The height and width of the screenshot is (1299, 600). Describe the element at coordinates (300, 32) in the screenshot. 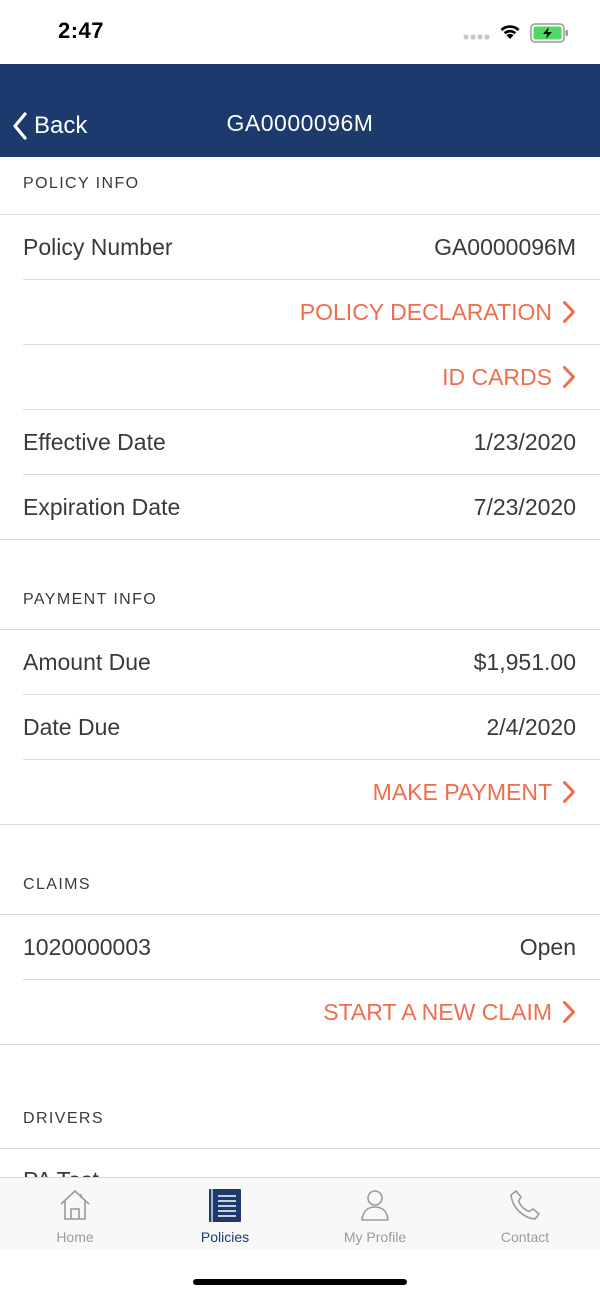

I see `status-bar: 2:47` at that location.